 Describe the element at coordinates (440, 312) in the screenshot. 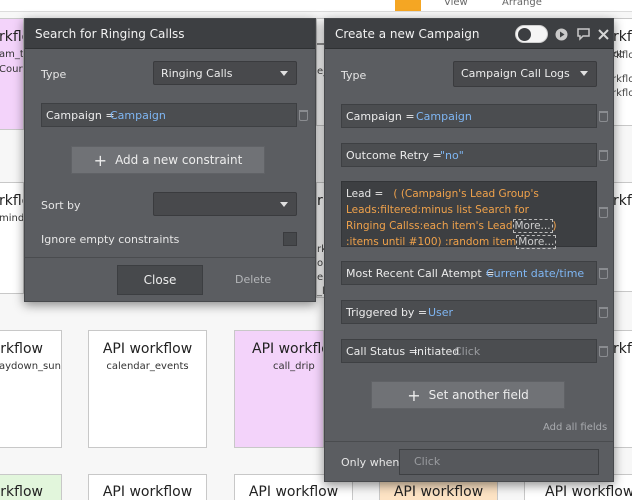

I see `field-value: User` at that location.